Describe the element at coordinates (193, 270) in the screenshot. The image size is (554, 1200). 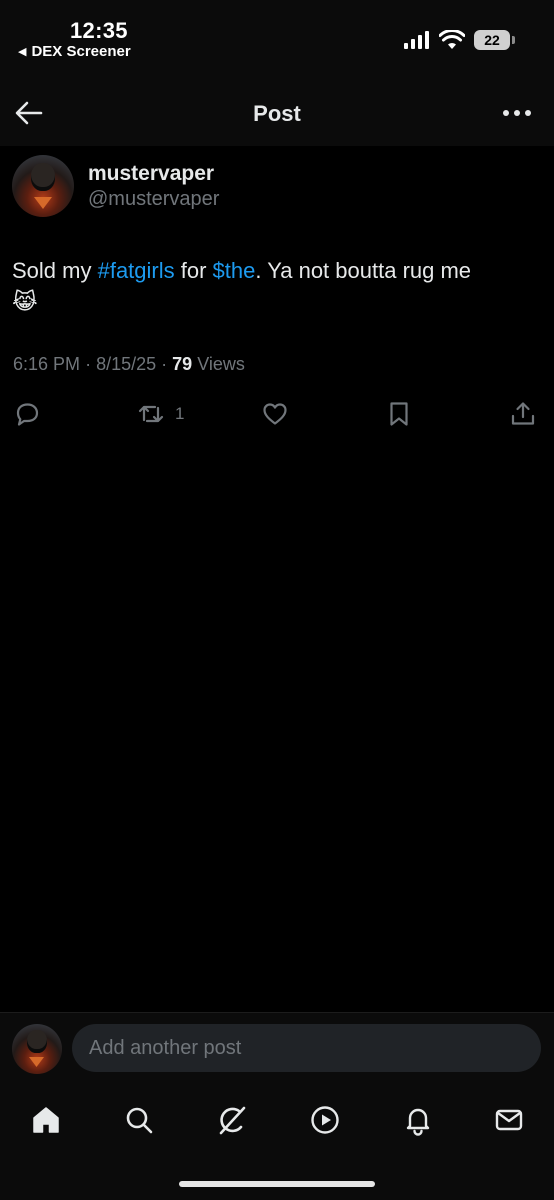
I see `post-text-segment: for` at that location.